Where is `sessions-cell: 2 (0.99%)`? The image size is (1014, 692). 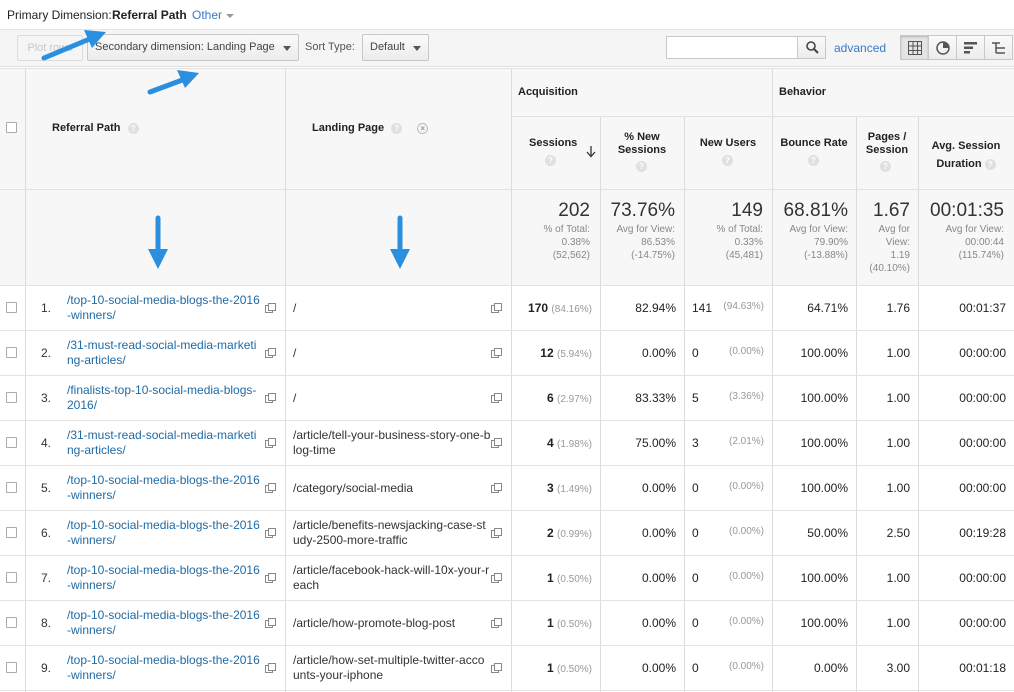 sessions-cell: 2 (0.99%) is located at coordinates (551, 533).